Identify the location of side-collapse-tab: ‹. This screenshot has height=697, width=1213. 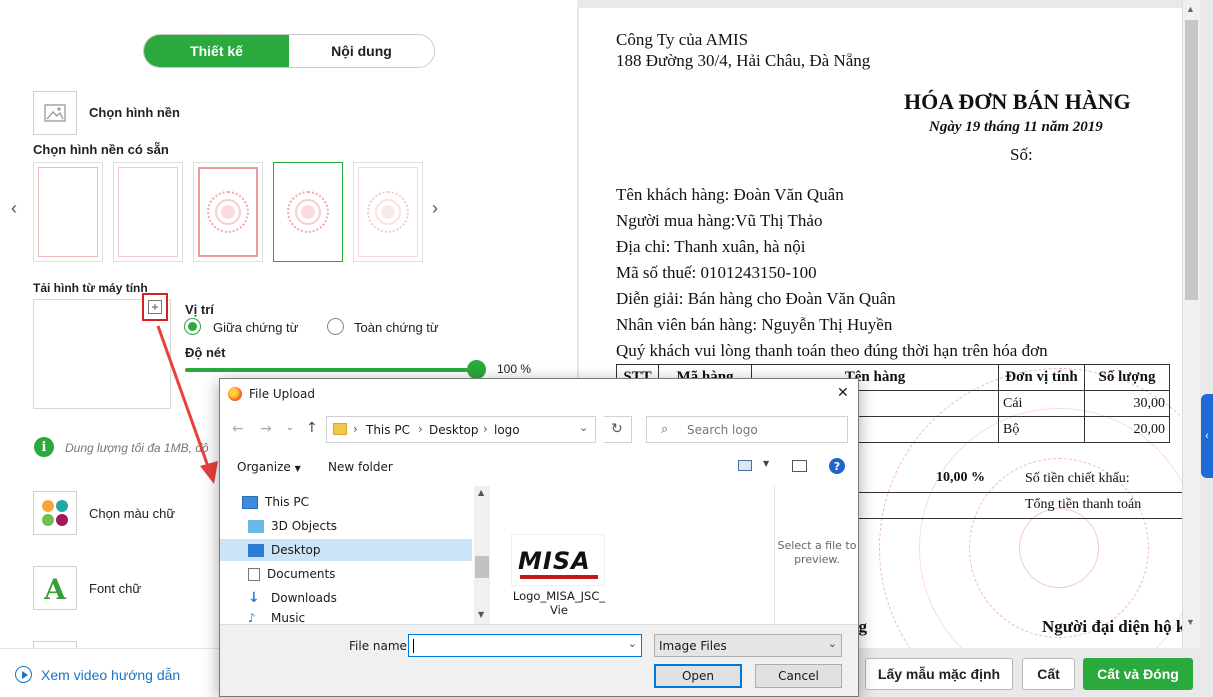
(1207, 436).